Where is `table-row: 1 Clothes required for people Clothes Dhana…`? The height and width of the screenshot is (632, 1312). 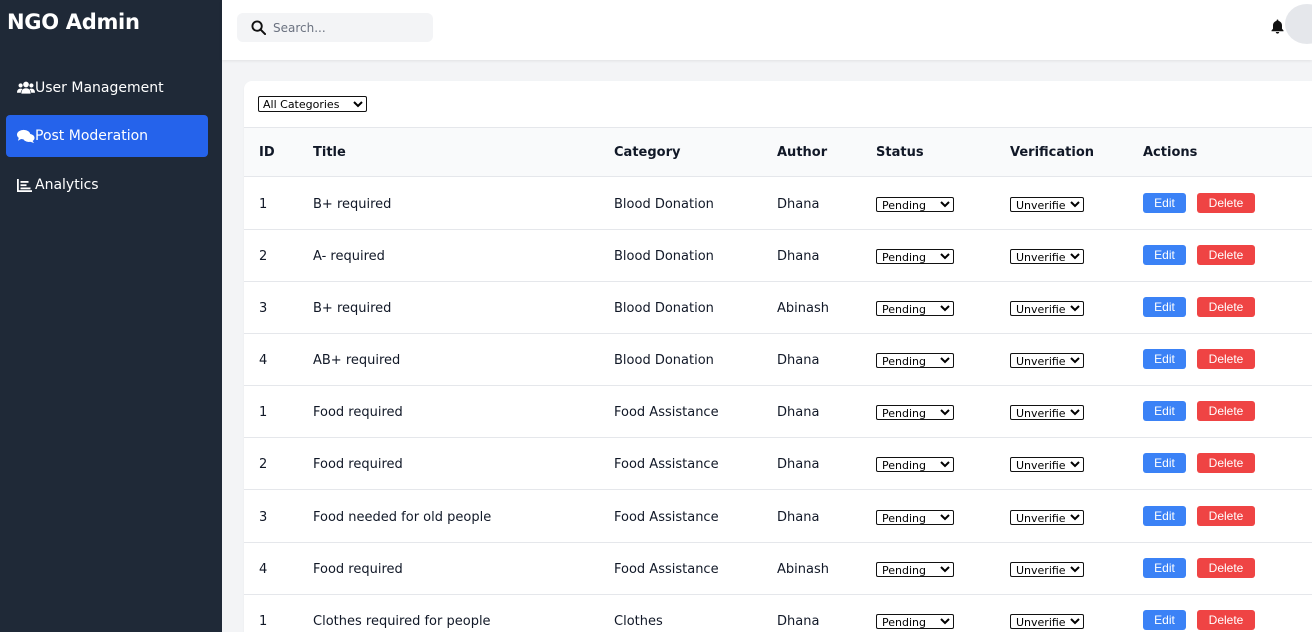 table-row: 1 Clothes required for people Clothes Dhana… is located at coordinates (778, 613).